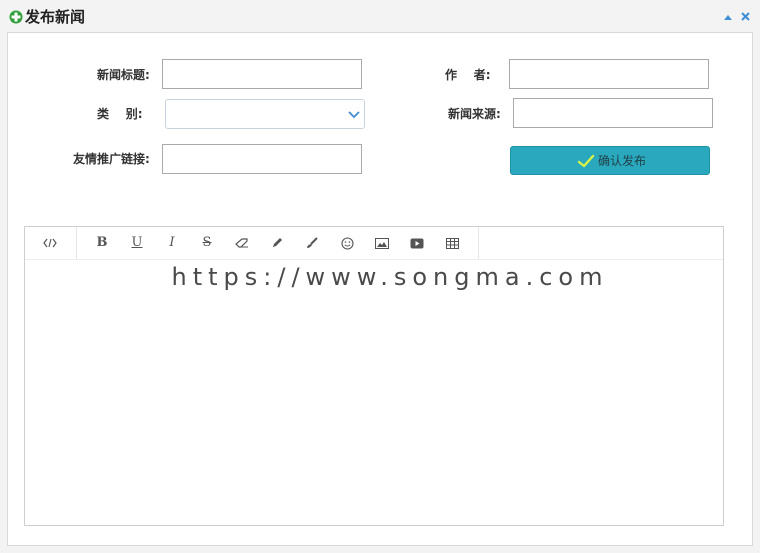 This screenshot has height=553, width=760. What do you see at coordinates (586, 161) in the screenshot?
I see `checkmark-icon` at bounding box center [586, 161].